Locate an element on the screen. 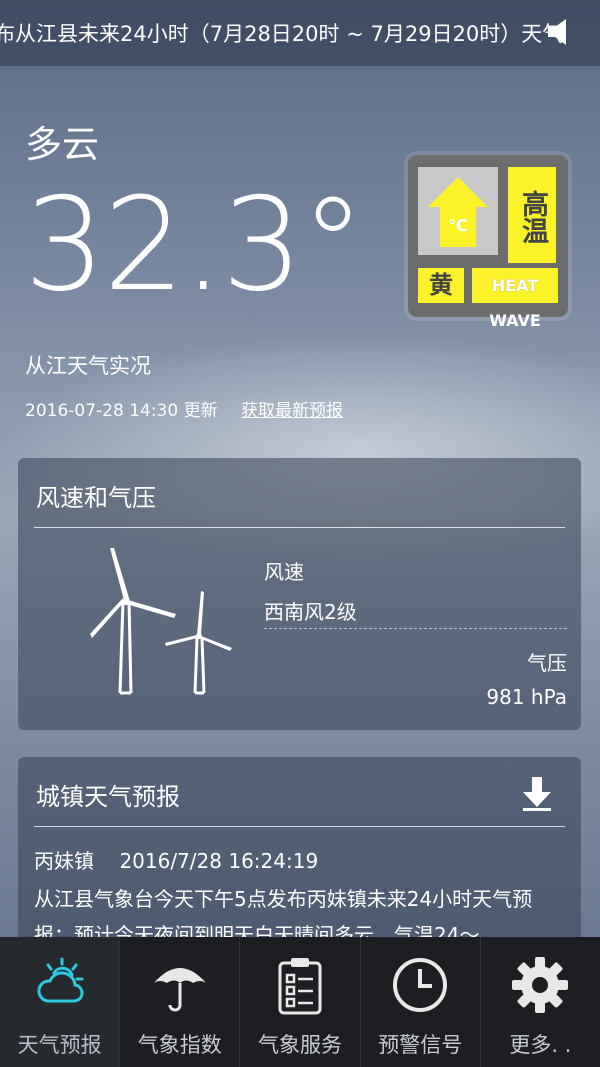  clock-icon is located at coordinates (420, 985).